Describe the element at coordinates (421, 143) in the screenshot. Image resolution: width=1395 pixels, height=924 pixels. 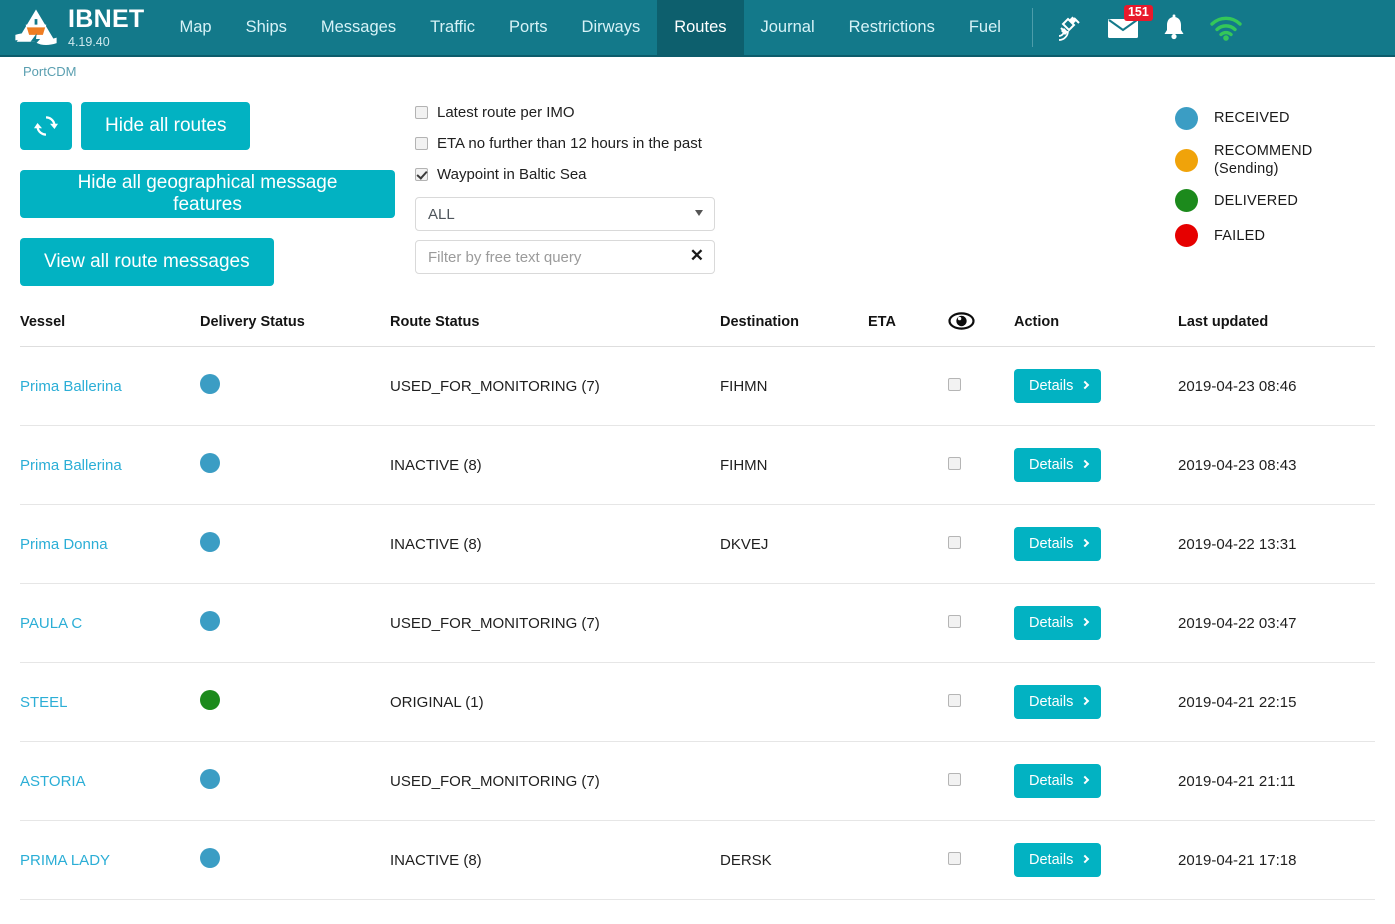
I see `checkbox-eta-12-hours` at that location.